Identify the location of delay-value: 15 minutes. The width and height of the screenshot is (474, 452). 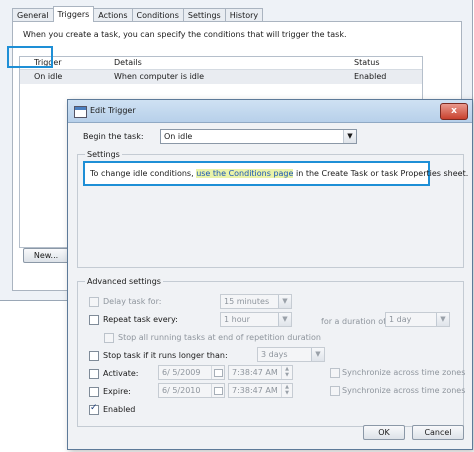
(247, 301).